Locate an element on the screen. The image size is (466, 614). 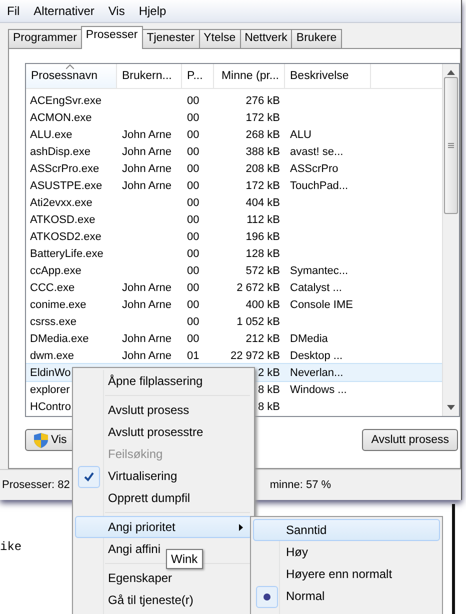
table-cell: ASUSTPE.exe is located at coordinates (66, 186).